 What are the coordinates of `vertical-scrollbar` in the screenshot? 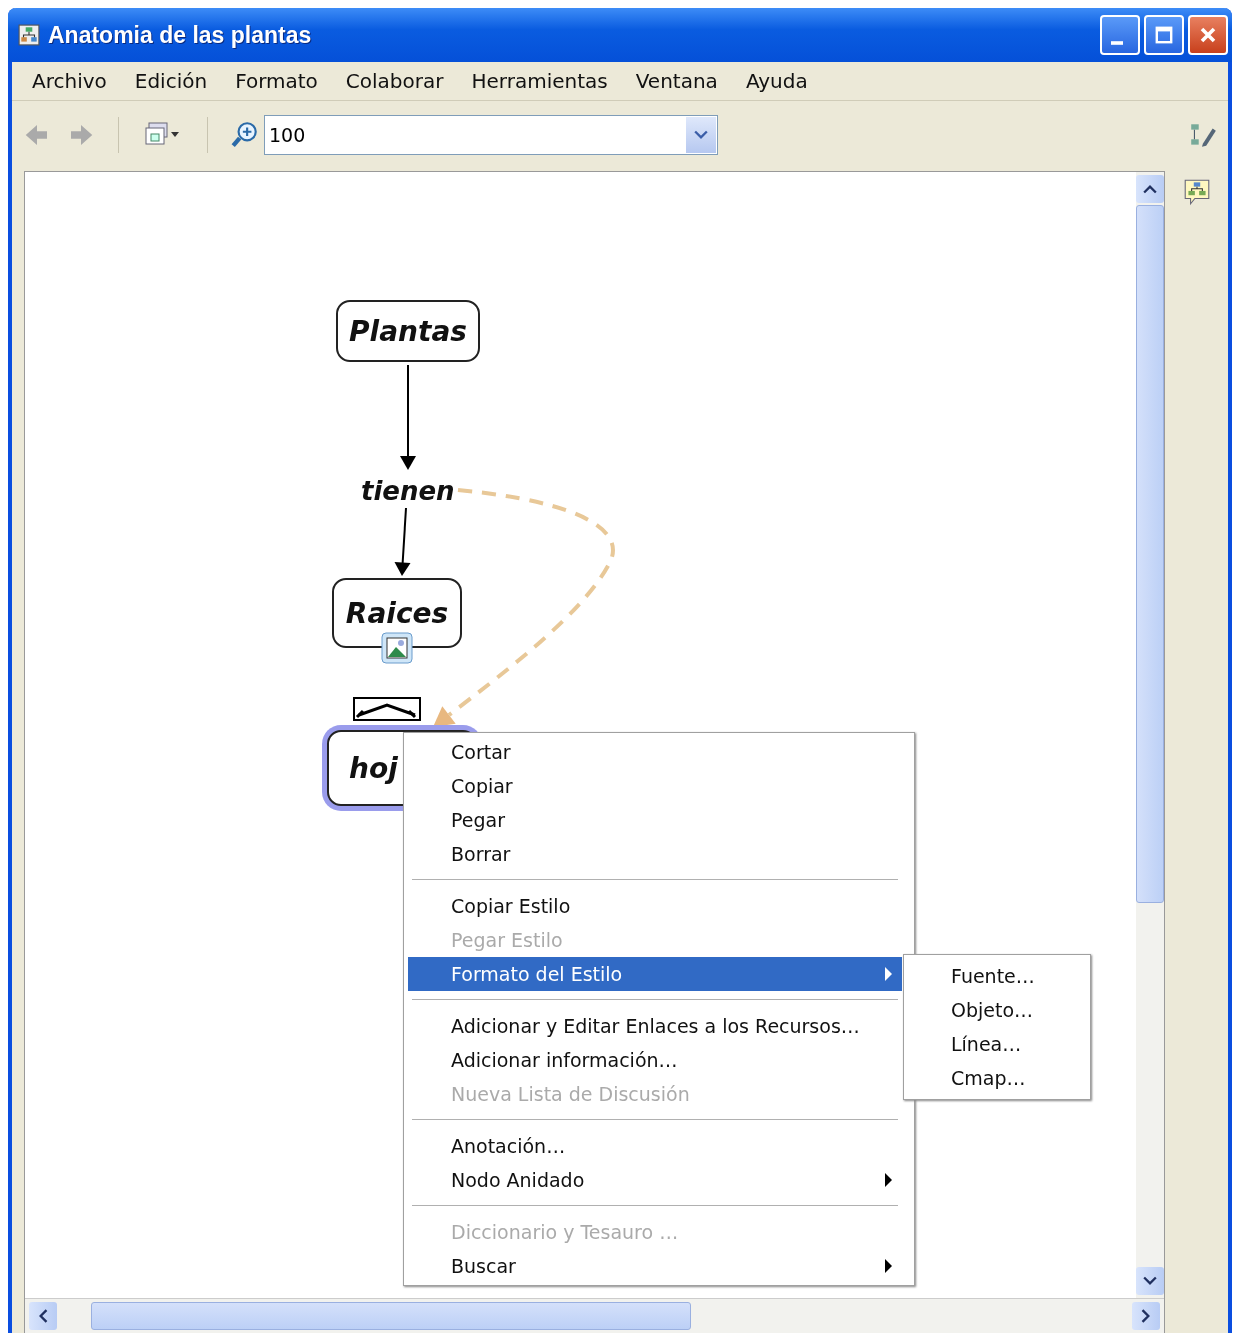 It's located at (1150, 735).